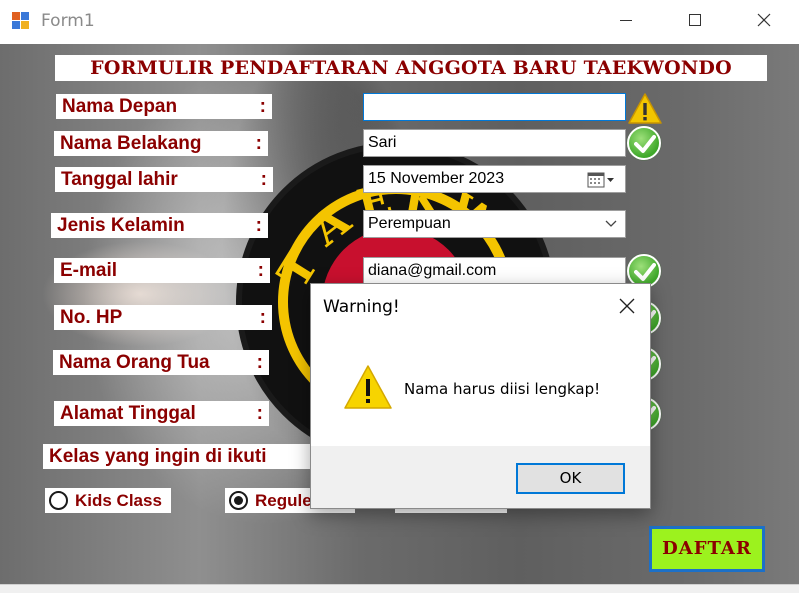 The image size is (799, 593). I want to click on daftar-button: DAFTAR, so click(707, 549).